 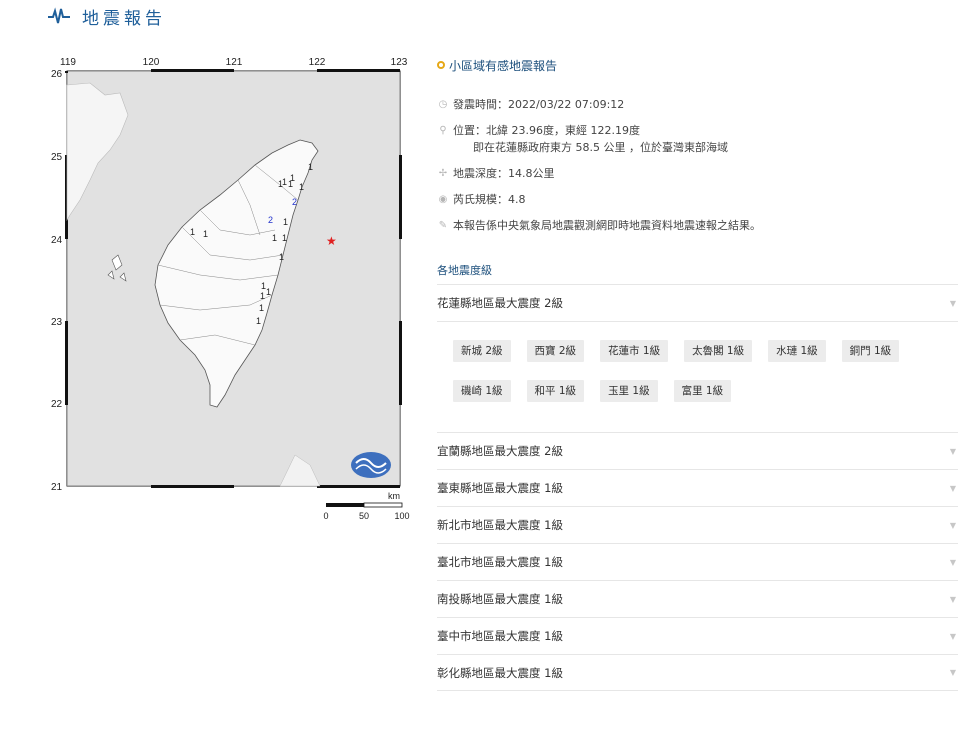 I want to click on town-badge: 磯崎 1級, so click(x=482, y=391).